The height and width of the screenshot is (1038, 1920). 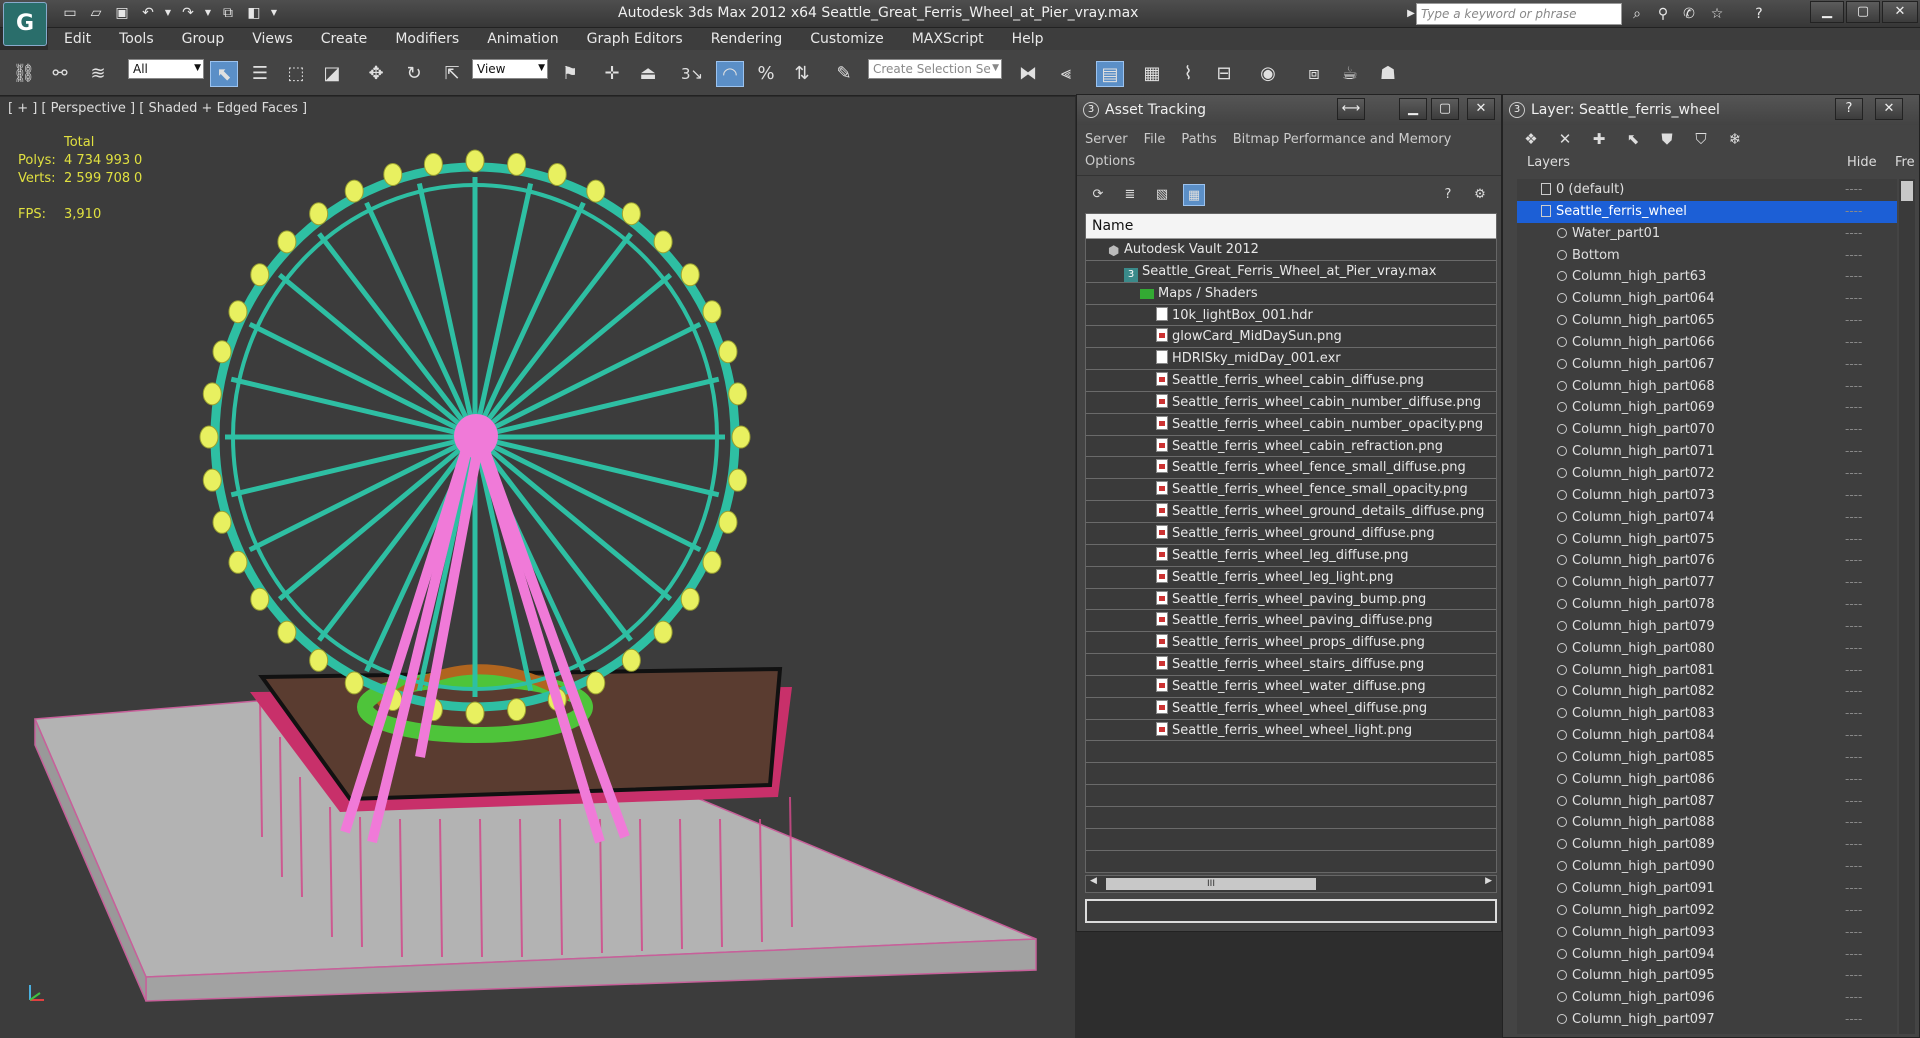 What do you see at coordinates (1707, 976) in the screenshot?
I see `object-row: Column_high_part095 ----` at bounding box center [1707, 976].